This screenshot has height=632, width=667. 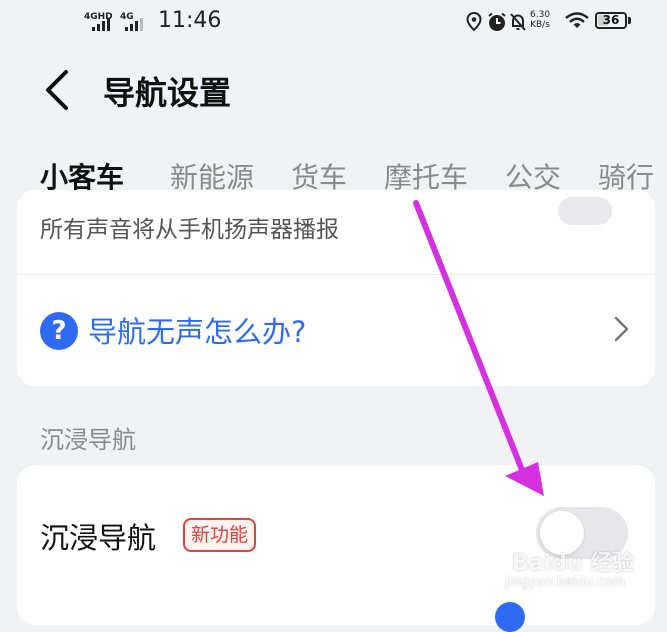 What do you see at coordinates (518, 22) in the screenshot?
I see `mute-bell-icon` at bounding box center [518, 22].